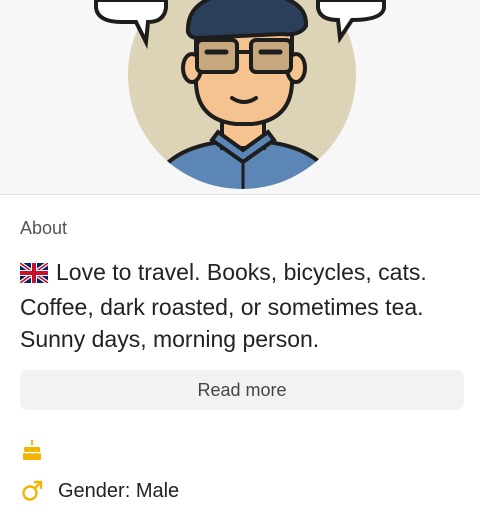  What do you see at coordinates (242, 390) in the screenshot?
I see `read-more-button: Read more` at bounding box center [242, 390].